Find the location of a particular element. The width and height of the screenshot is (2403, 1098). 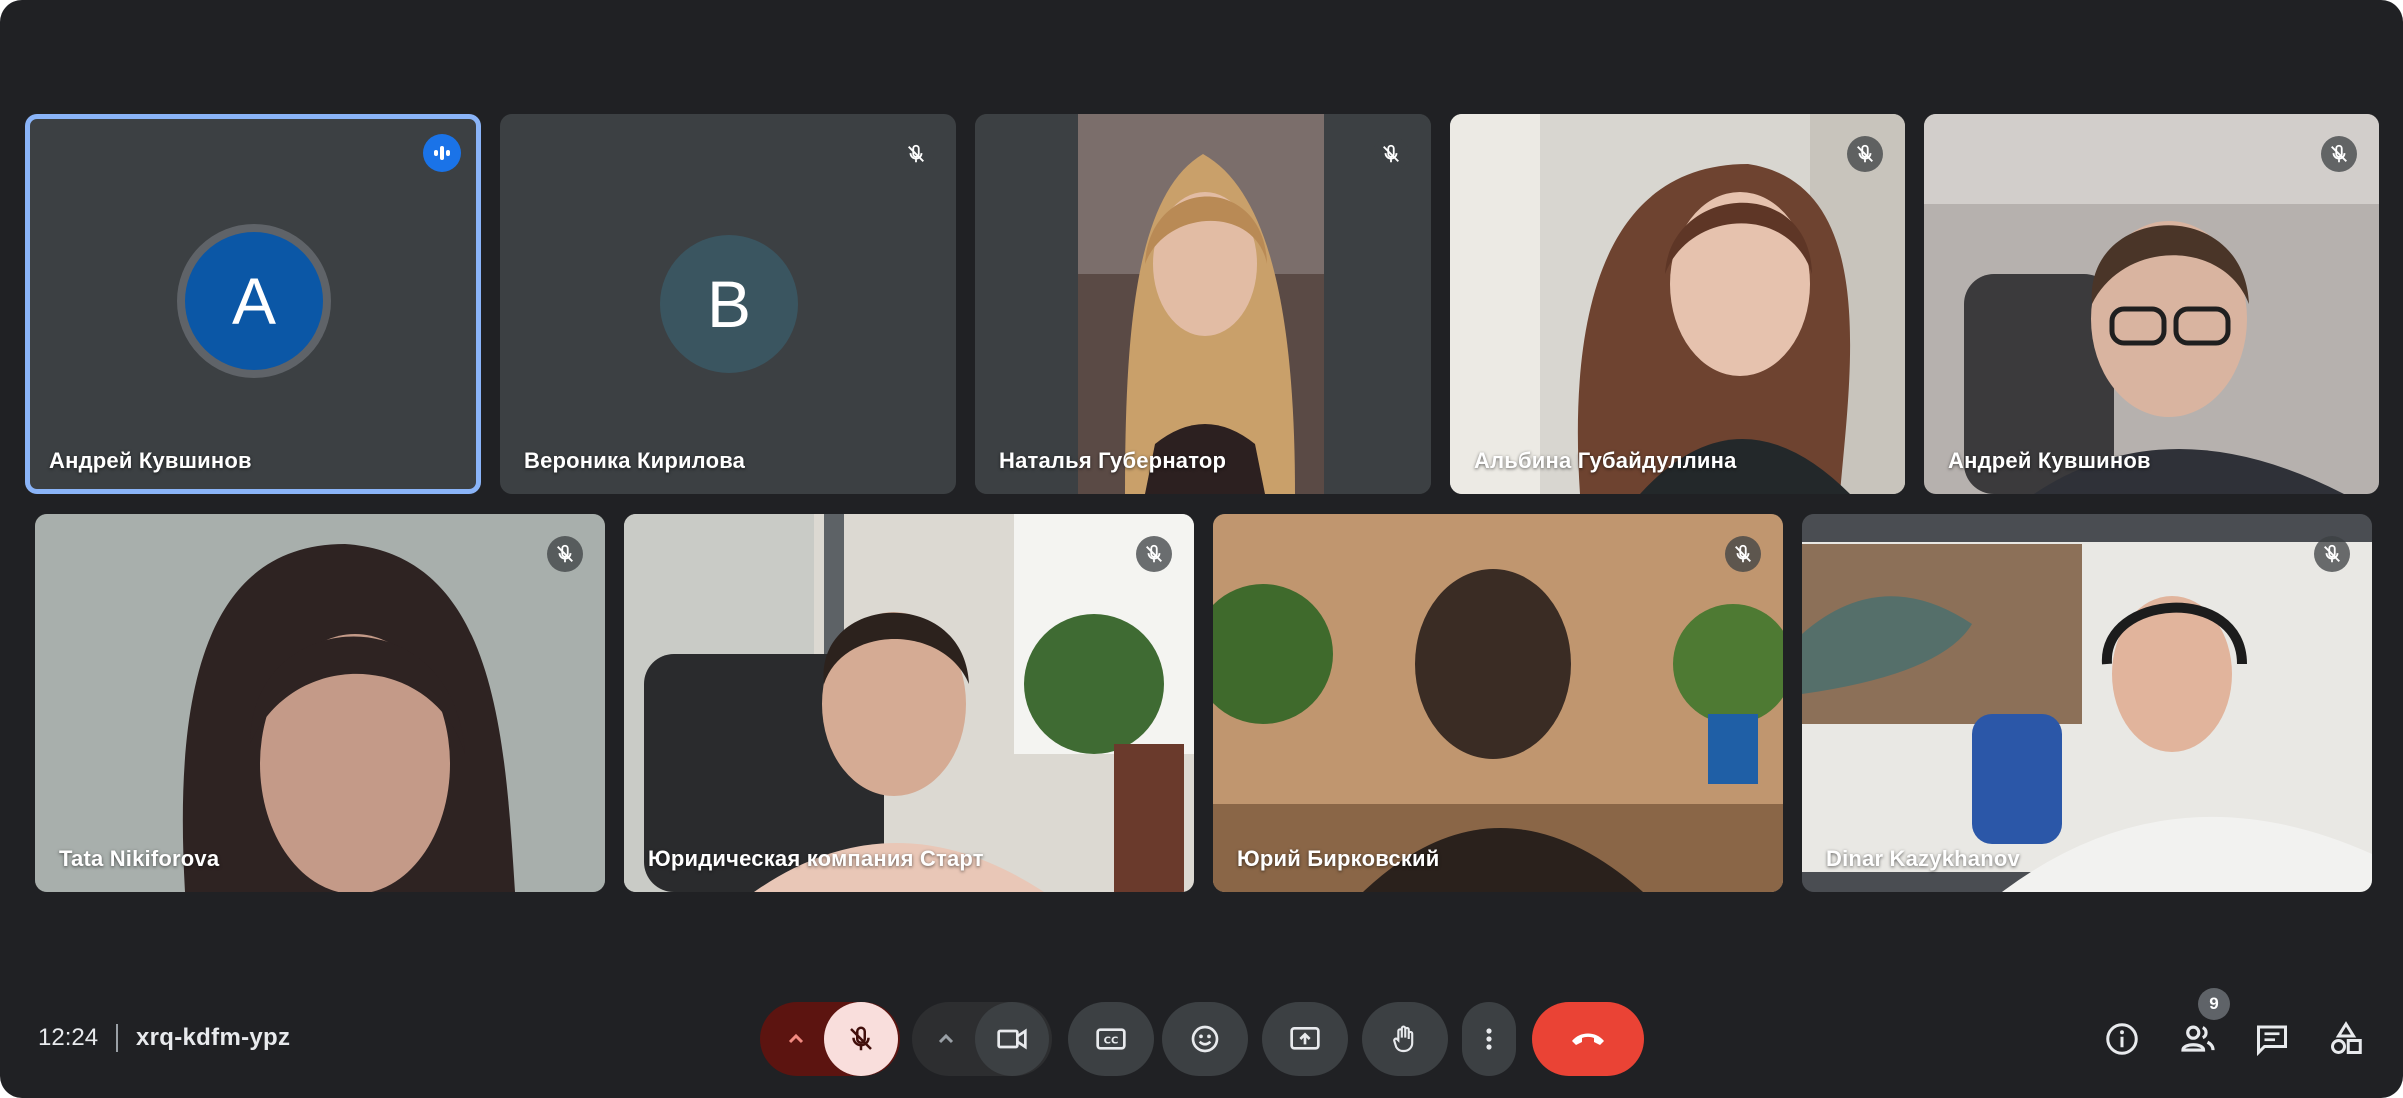

participant-tile: Tata Nikiforova is located at coordinates (320, 703).